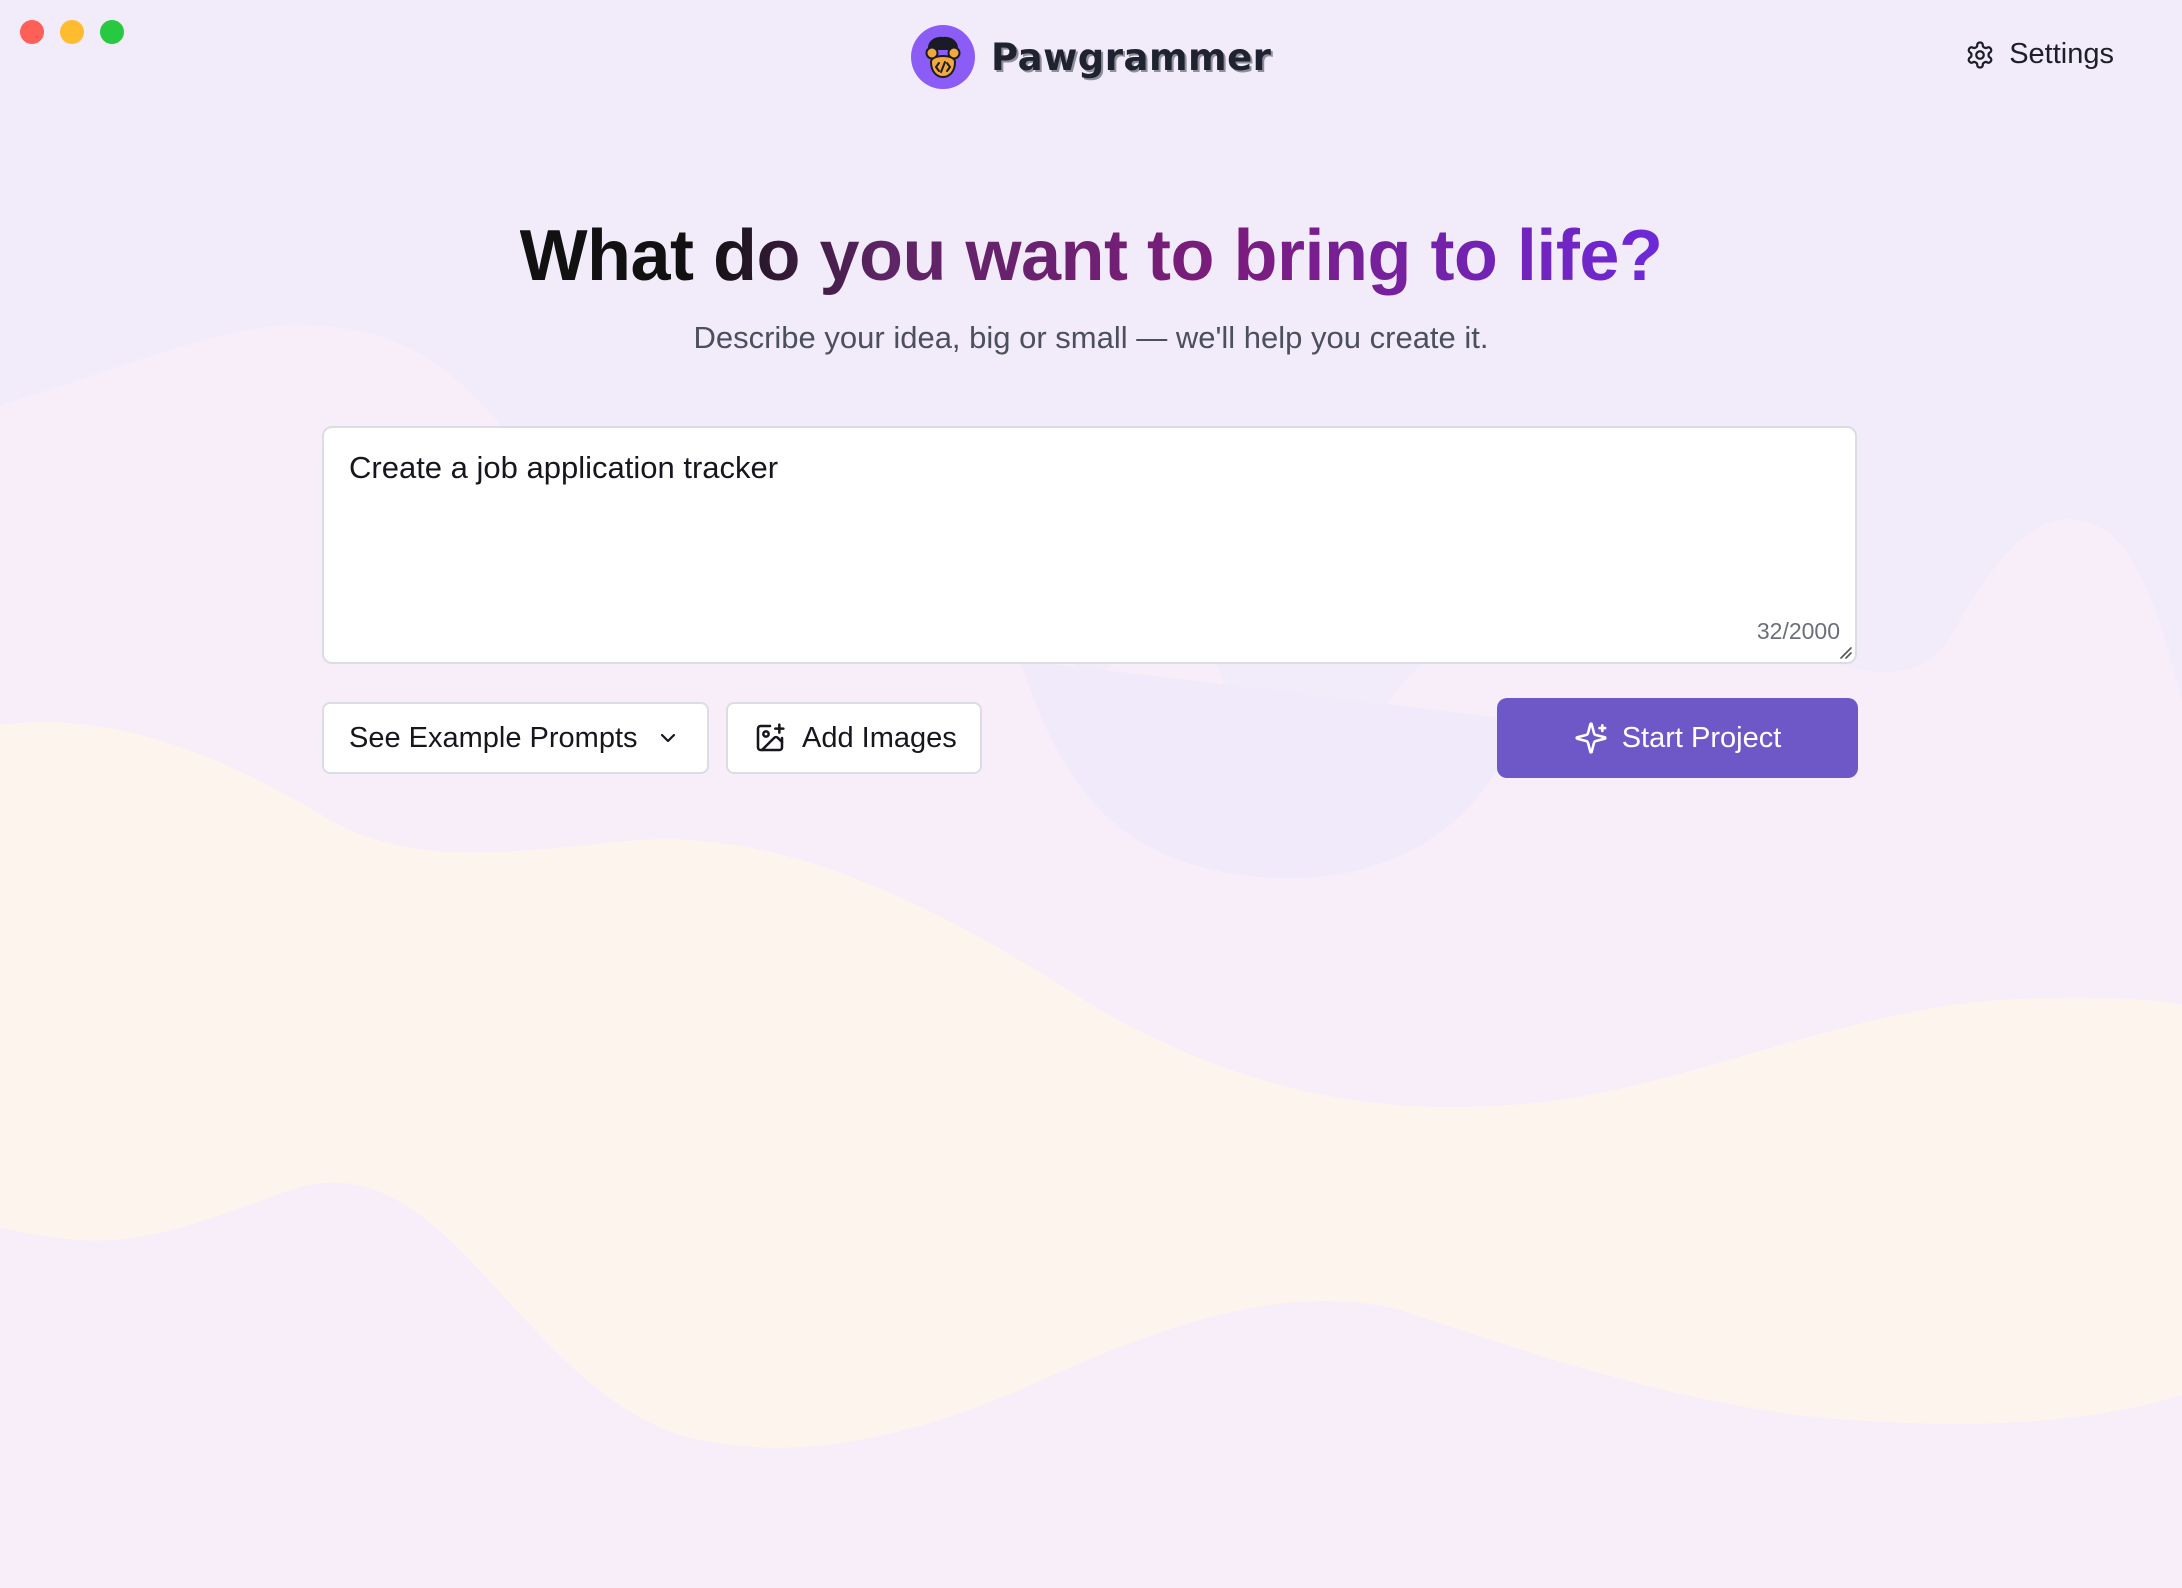 Image resolution: width=2182 pixels, height=1588 pixels. Describe the element at coordinates (879, 737) in the screenshot. I see `add-images-label: Add Images` at that location.